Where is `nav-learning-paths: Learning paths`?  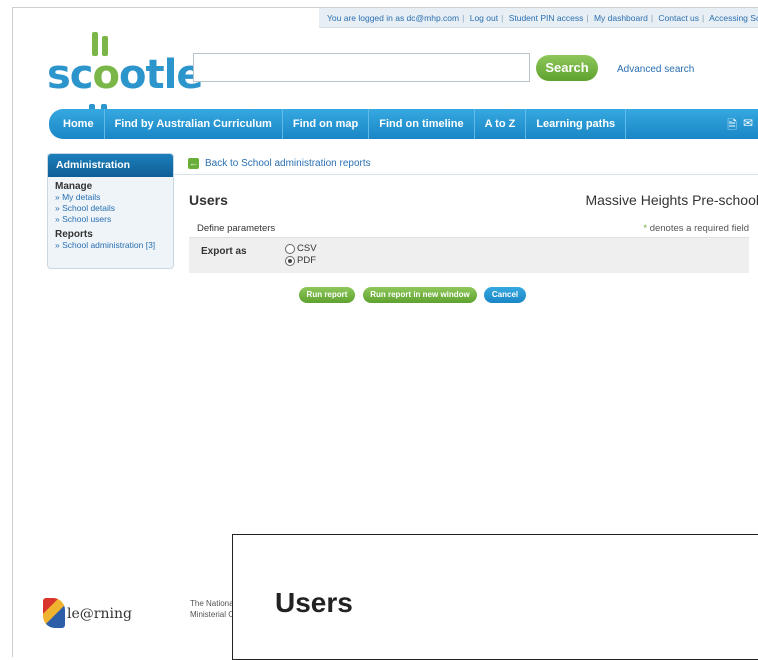 nav-learning-paths: Learning paths is located at coordinates (575, 124).